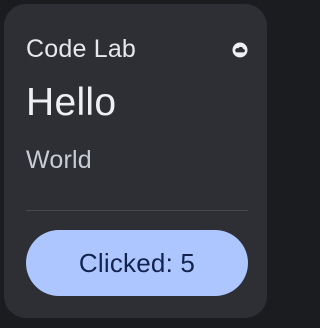 This screenshot has width=320, height=328. I want to click on cloud-circle-icon, so click(240, 50).